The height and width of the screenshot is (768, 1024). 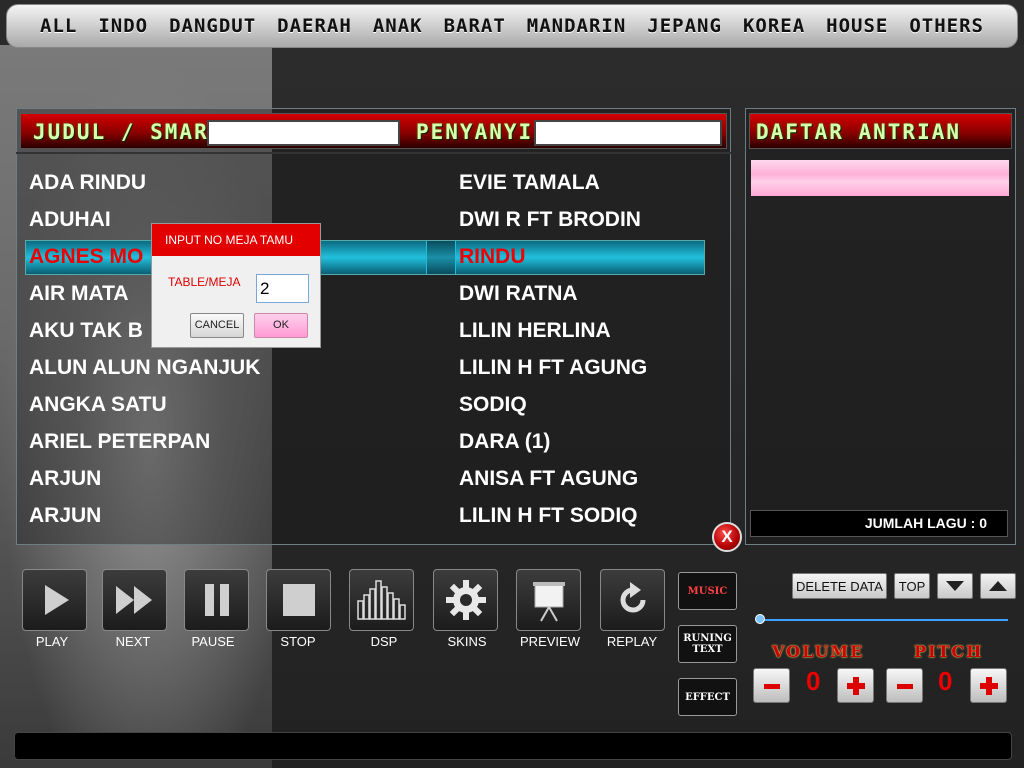 I want to click on queue-header-bar: DAFTAR ANTRIAN, so click(x=880, y=131).